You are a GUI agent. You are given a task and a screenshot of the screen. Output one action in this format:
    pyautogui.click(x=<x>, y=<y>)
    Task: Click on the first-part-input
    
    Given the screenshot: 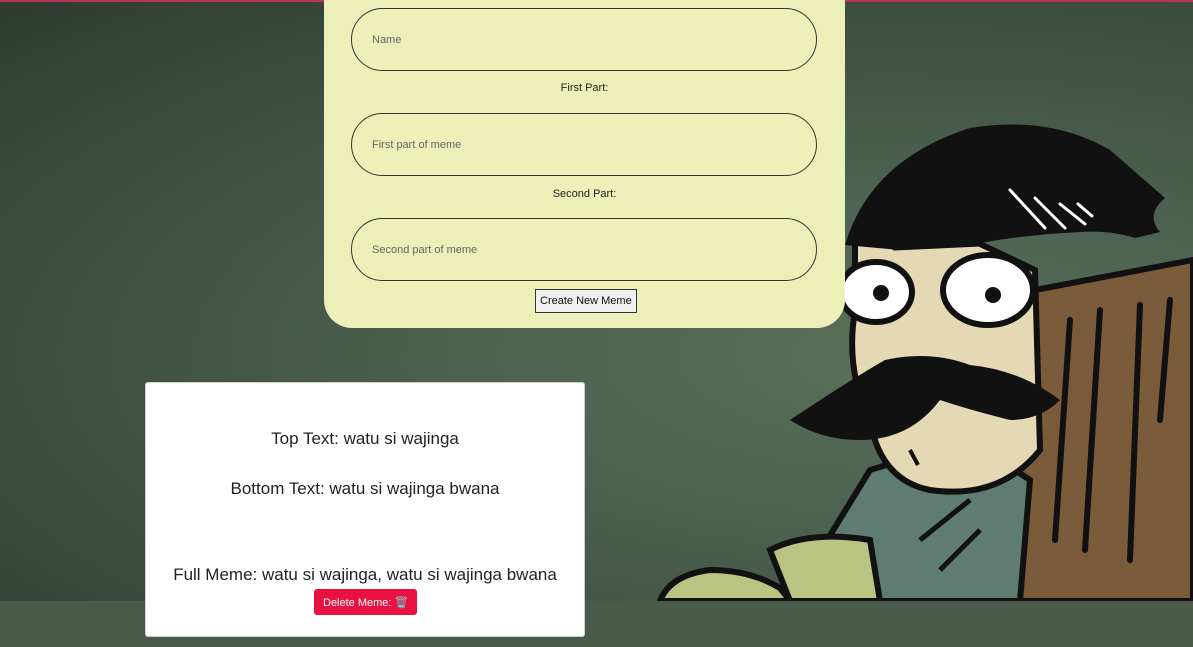 What is the action you would take?
    pyautogui.click(x=584, y=144)
    